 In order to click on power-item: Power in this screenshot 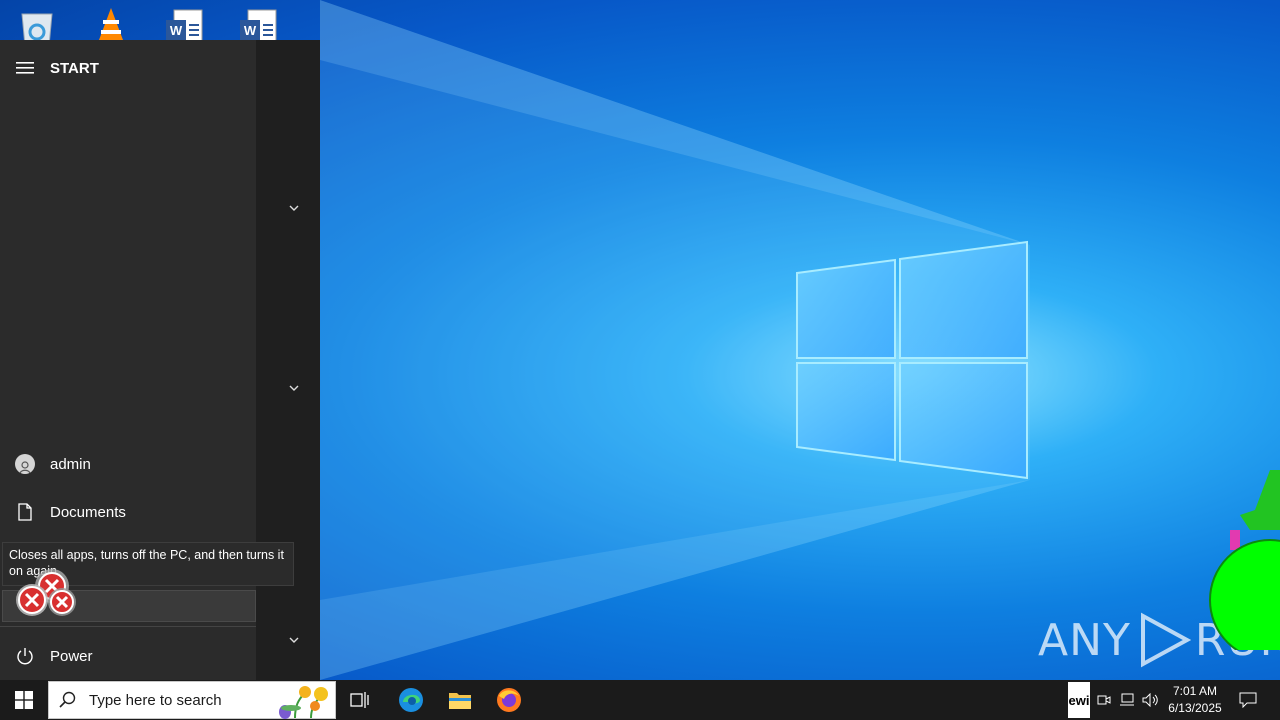, I will do `click(128, 656)`.